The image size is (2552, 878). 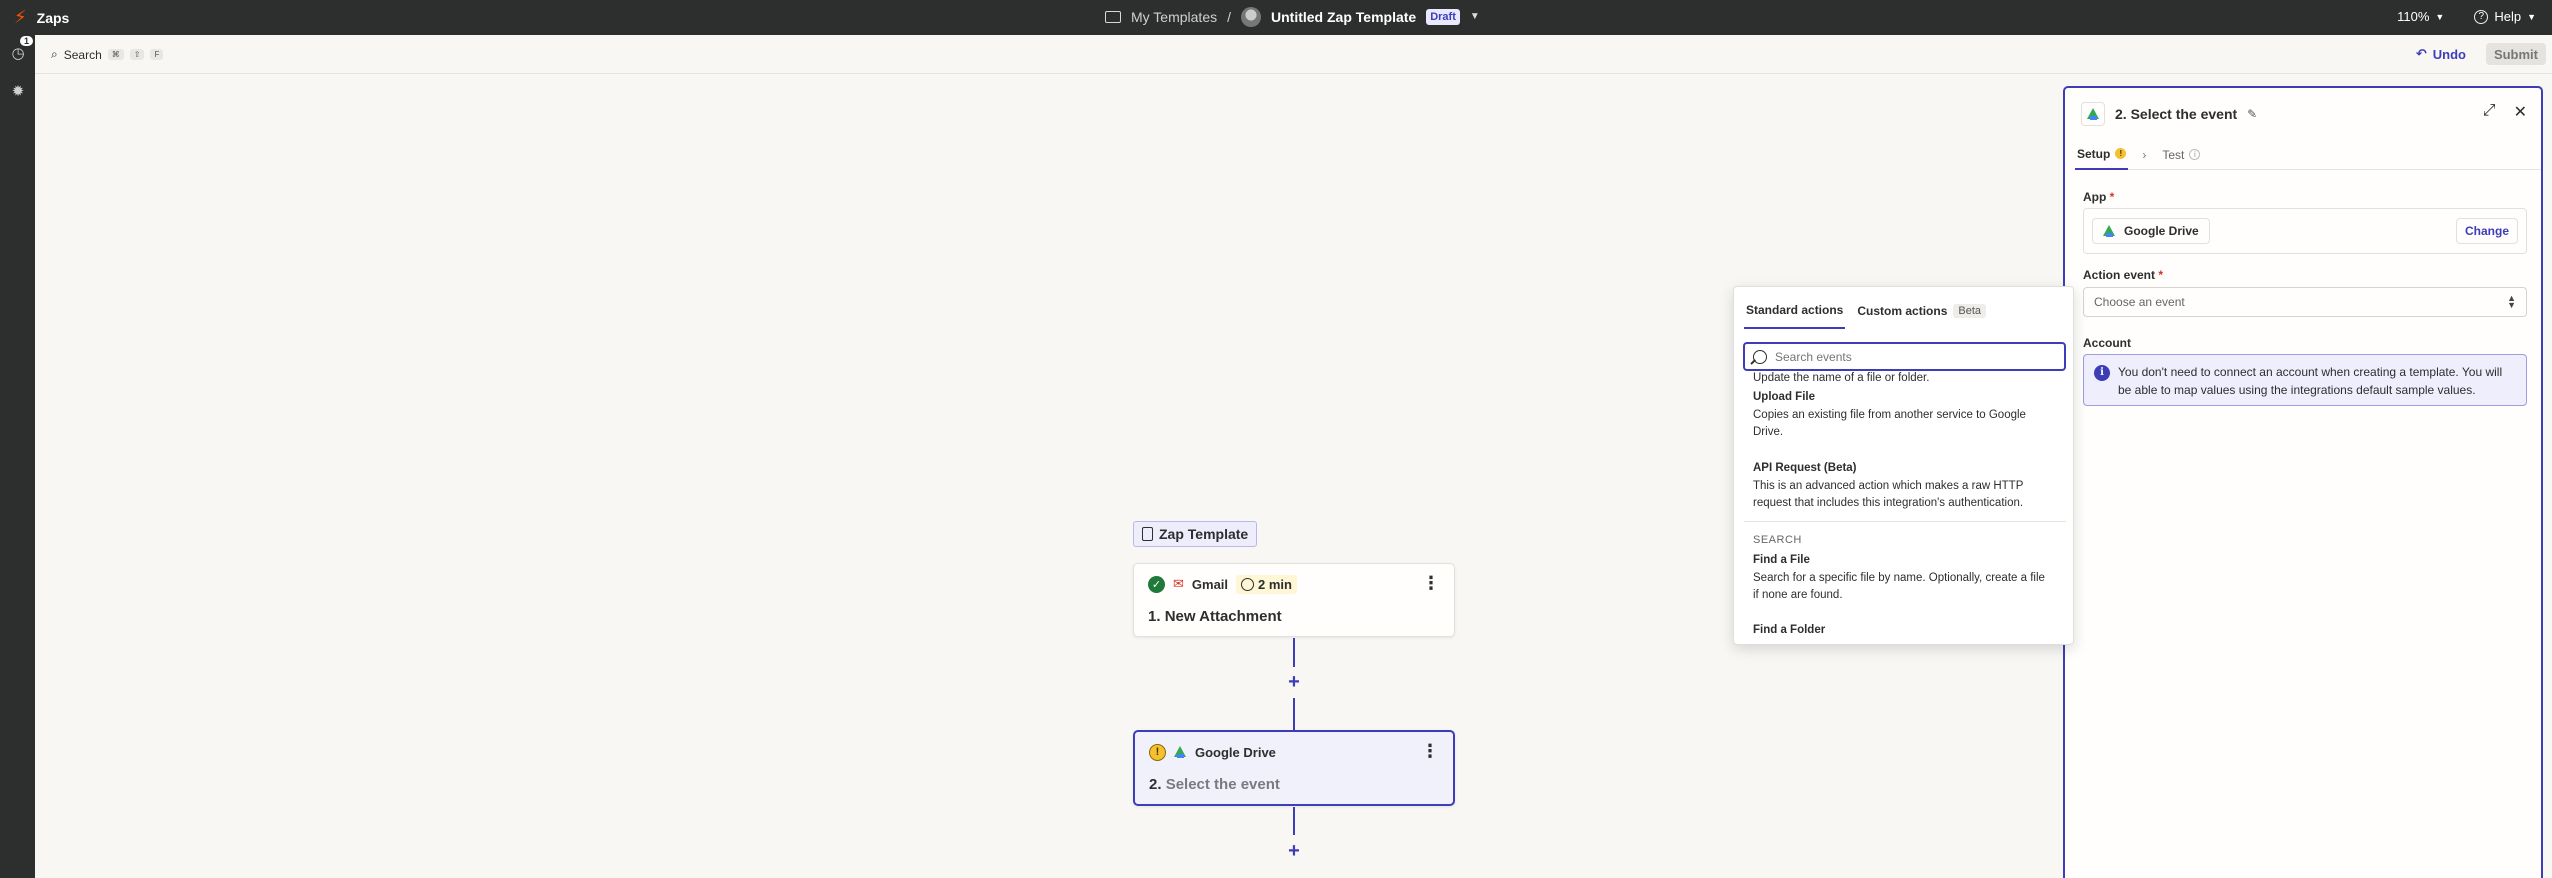 I want to click on tab-label: Setup, so click(x=2094, y=153).